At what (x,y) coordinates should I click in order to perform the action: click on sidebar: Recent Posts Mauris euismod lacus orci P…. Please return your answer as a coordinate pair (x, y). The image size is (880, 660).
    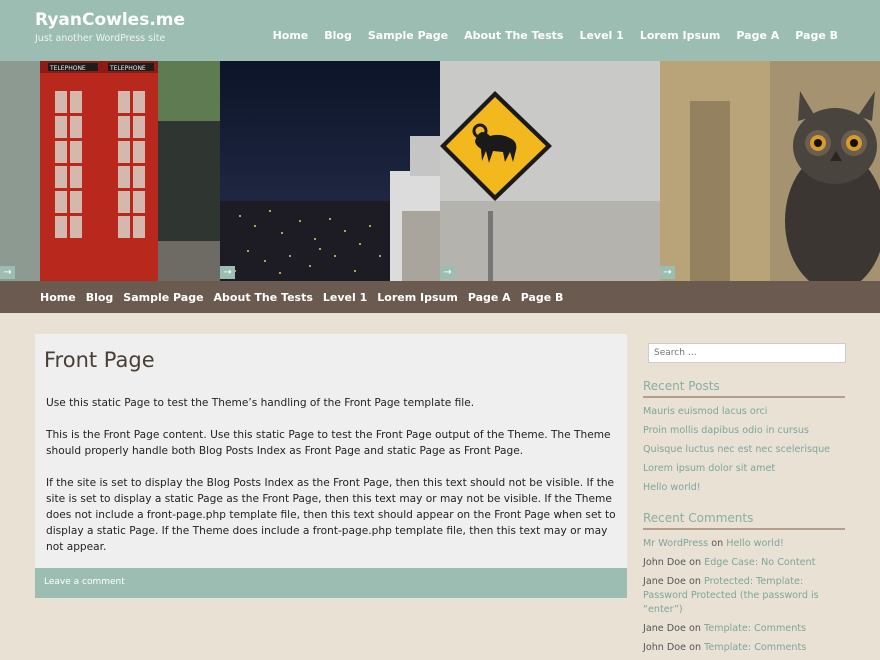
    Looking at the image, I should click on (744, 500).